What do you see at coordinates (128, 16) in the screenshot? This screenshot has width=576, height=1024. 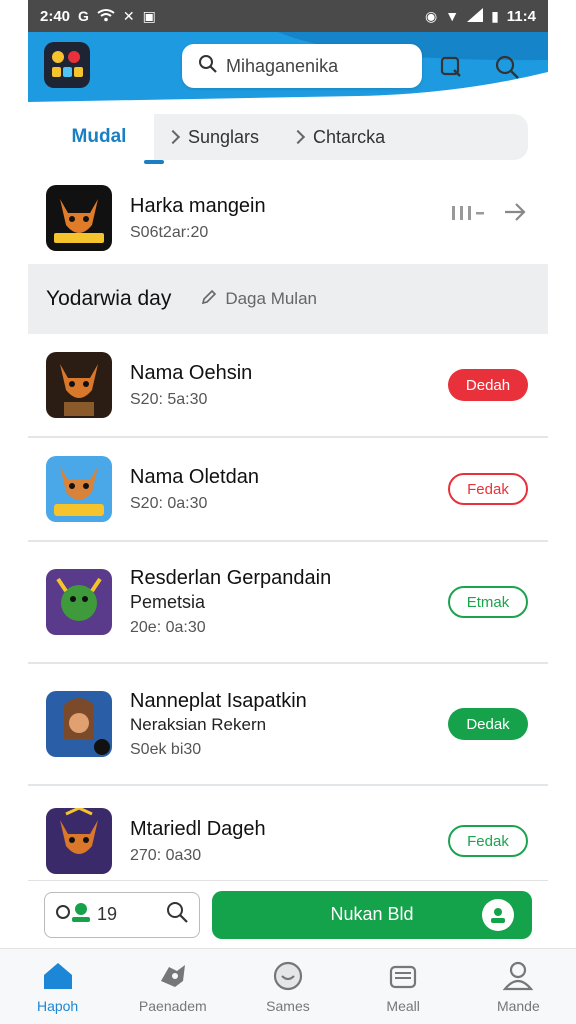 I see `notification-icon: ✕` at bounding box center [128, 16].